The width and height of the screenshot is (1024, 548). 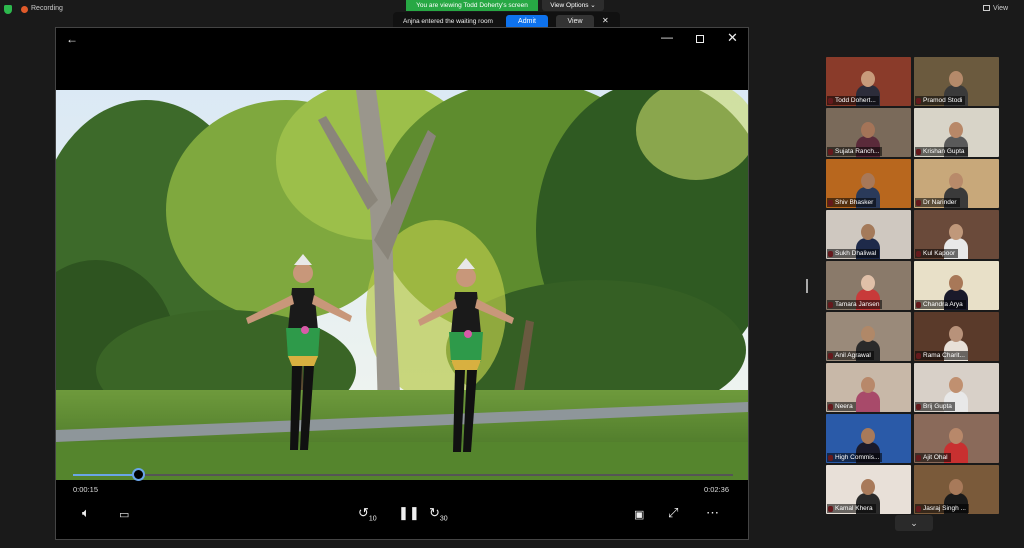 I want to click on participant-name: Sukh Dhaliwal, so click(x=853, y=253).